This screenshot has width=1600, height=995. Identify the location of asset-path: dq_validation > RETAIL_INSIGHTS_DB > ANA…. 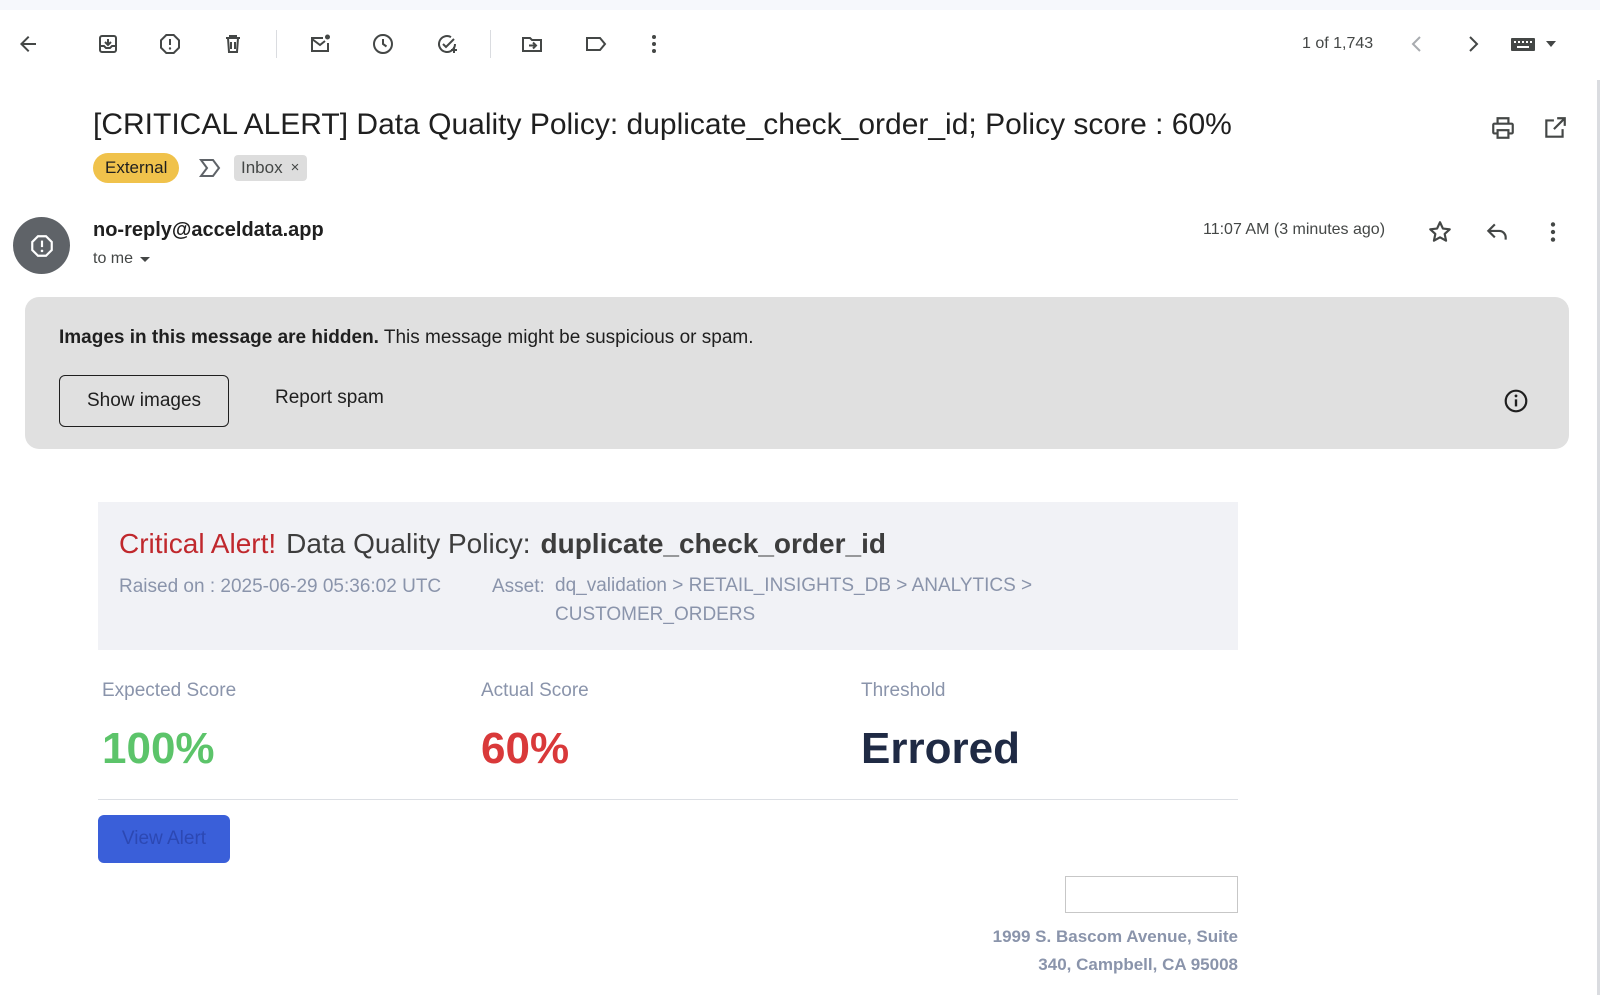
(794, 600).